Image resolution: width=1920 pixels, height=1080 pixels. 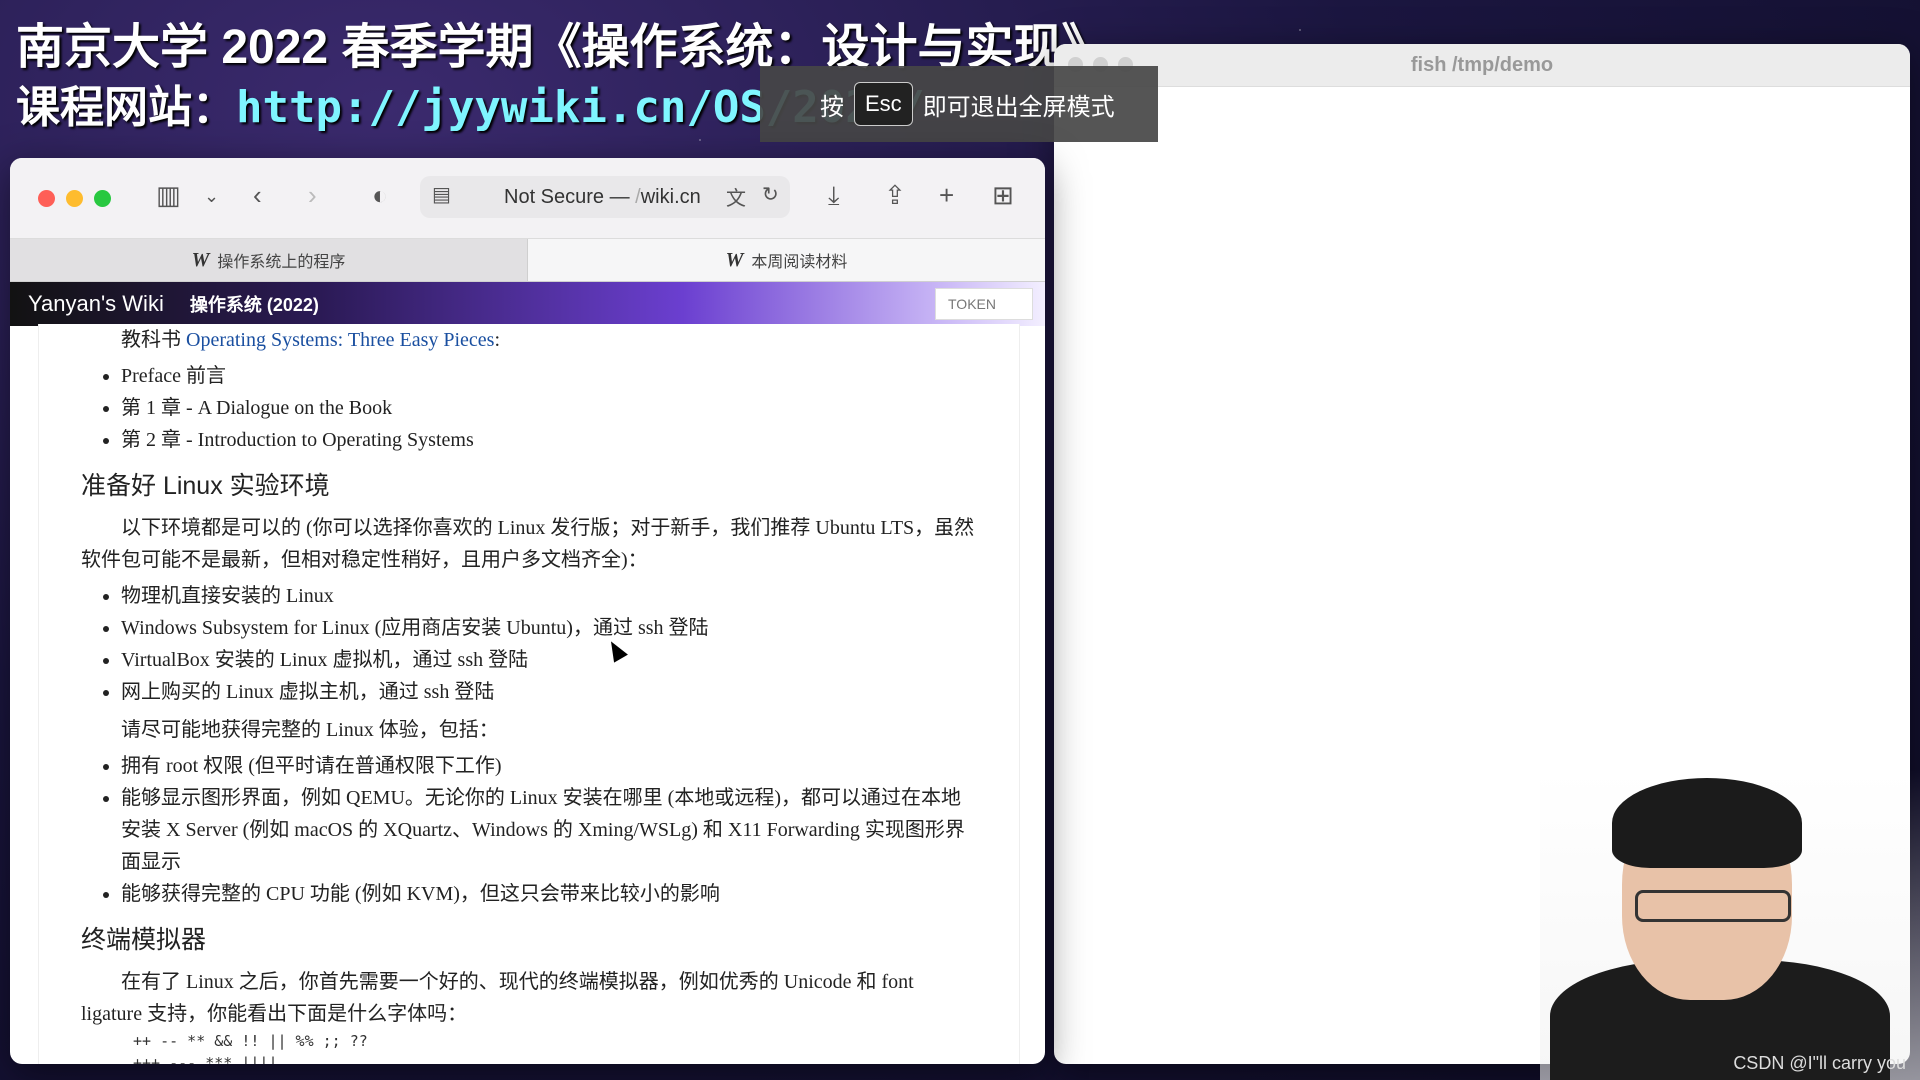 I want to click on ligature-sample-2: +++ --- *** ||||, so click(x=205, y=1059).